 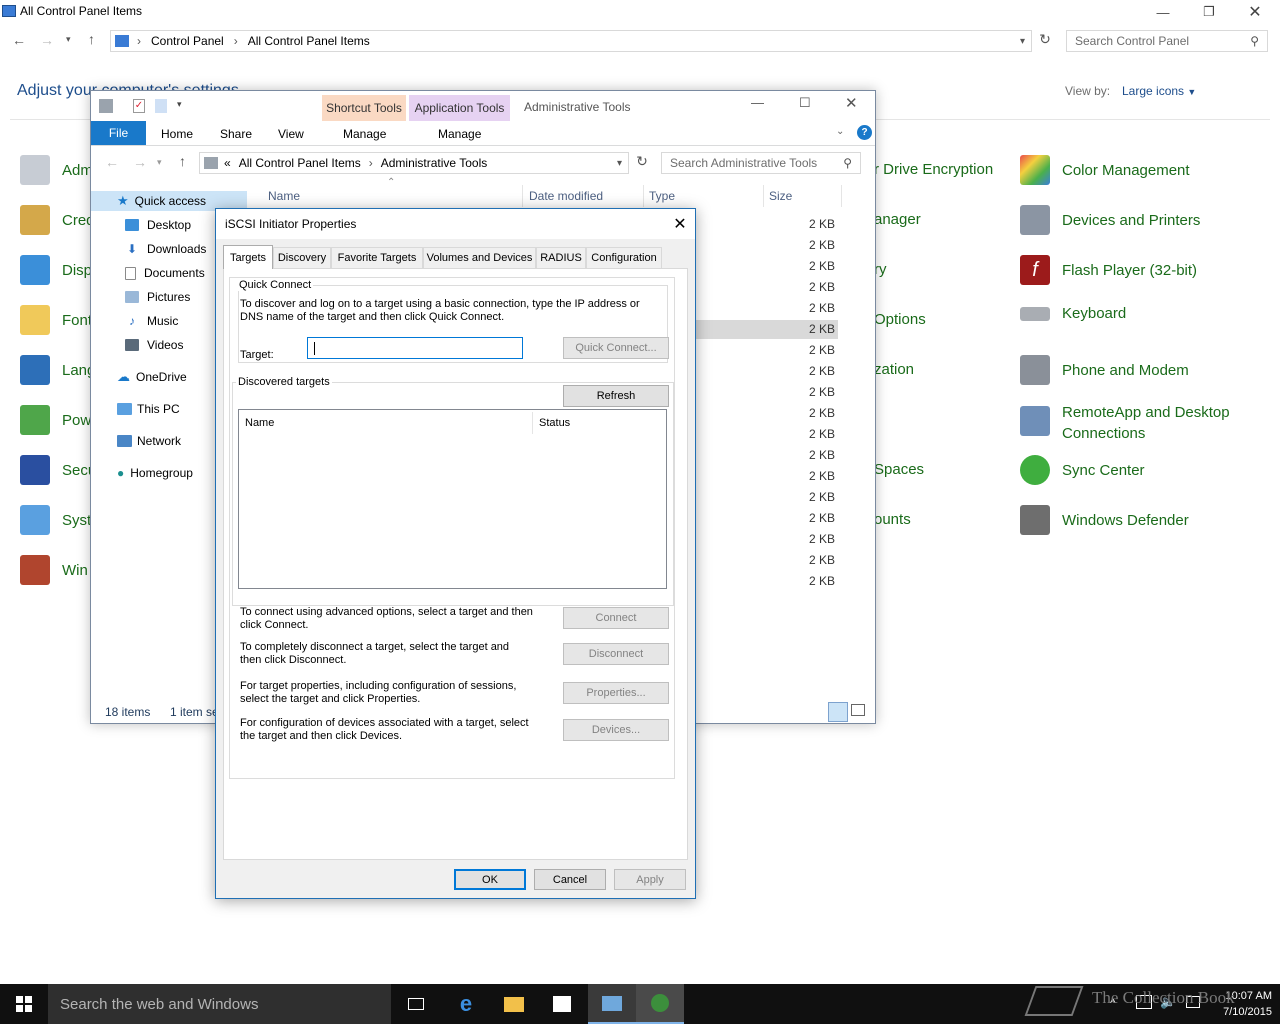 I want to click on nav-music: ♪ Music, so click(x=151, y=321).